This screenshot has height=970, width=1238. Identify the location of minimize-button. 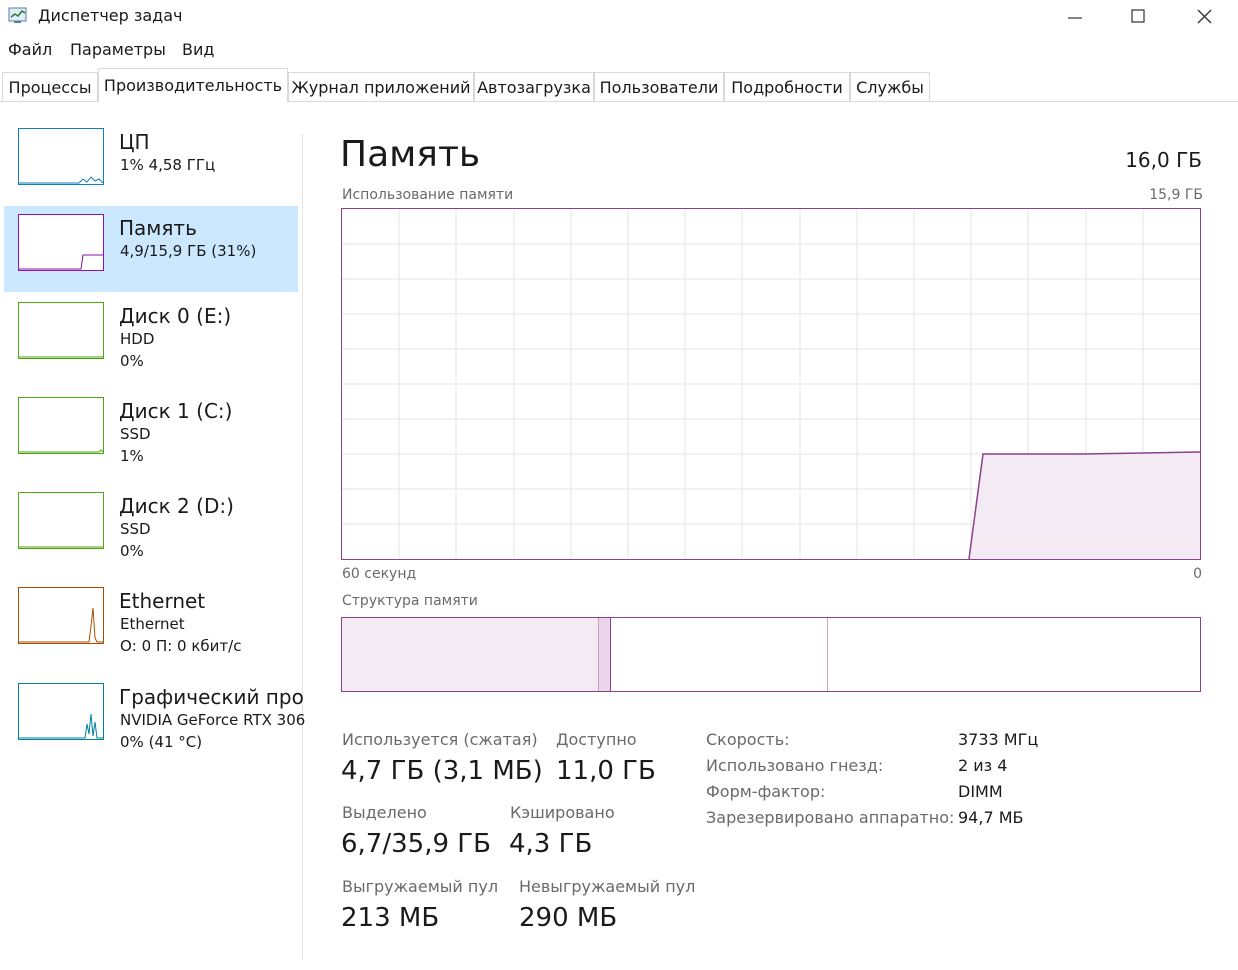
(1074, 16).